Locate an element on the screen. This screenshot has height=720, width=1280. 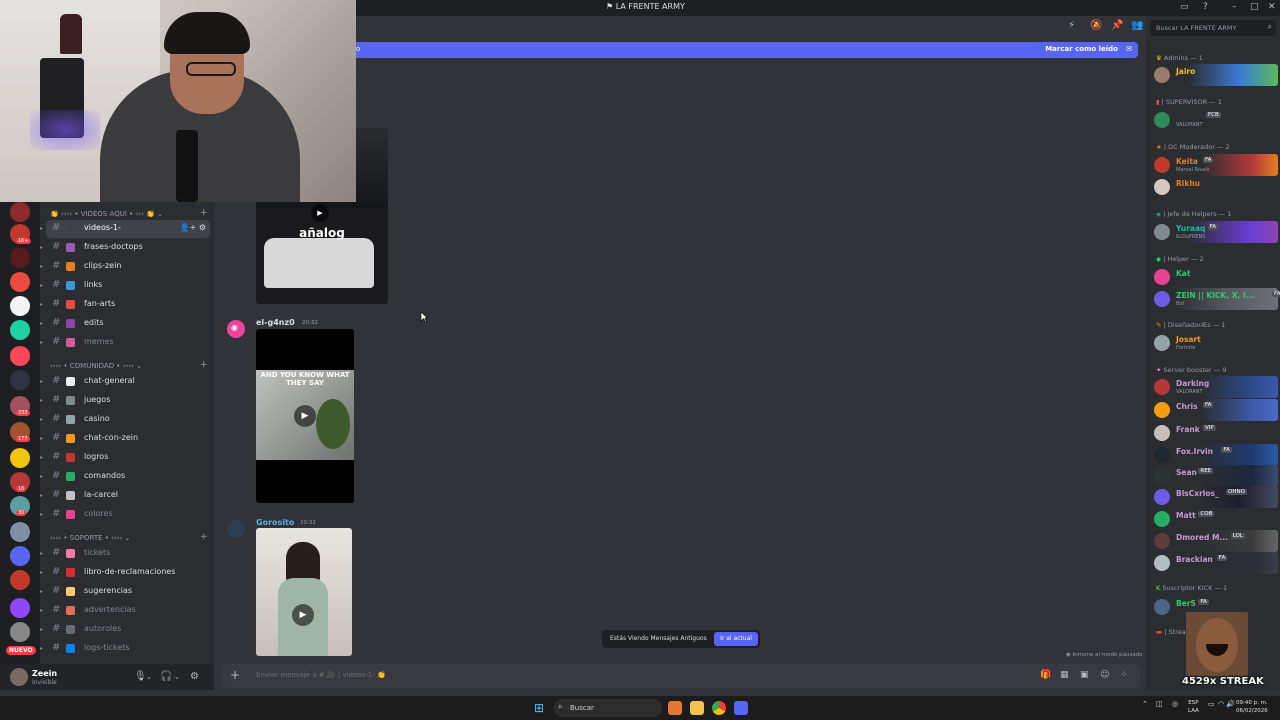
server-search: Buscar LA FRENTE ARMY ⌕ is located at coordinates (1213, 28).